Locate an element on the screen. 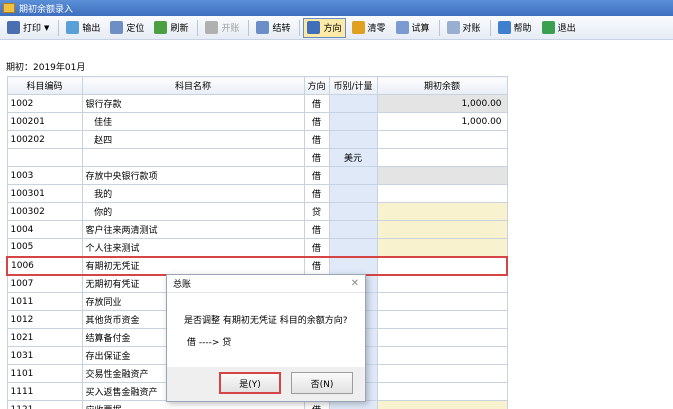 Image resolution: width=673 pixels, height=409 pixels. toolbar-refresh-button: 刷新 is located at coordinates (171, 28).